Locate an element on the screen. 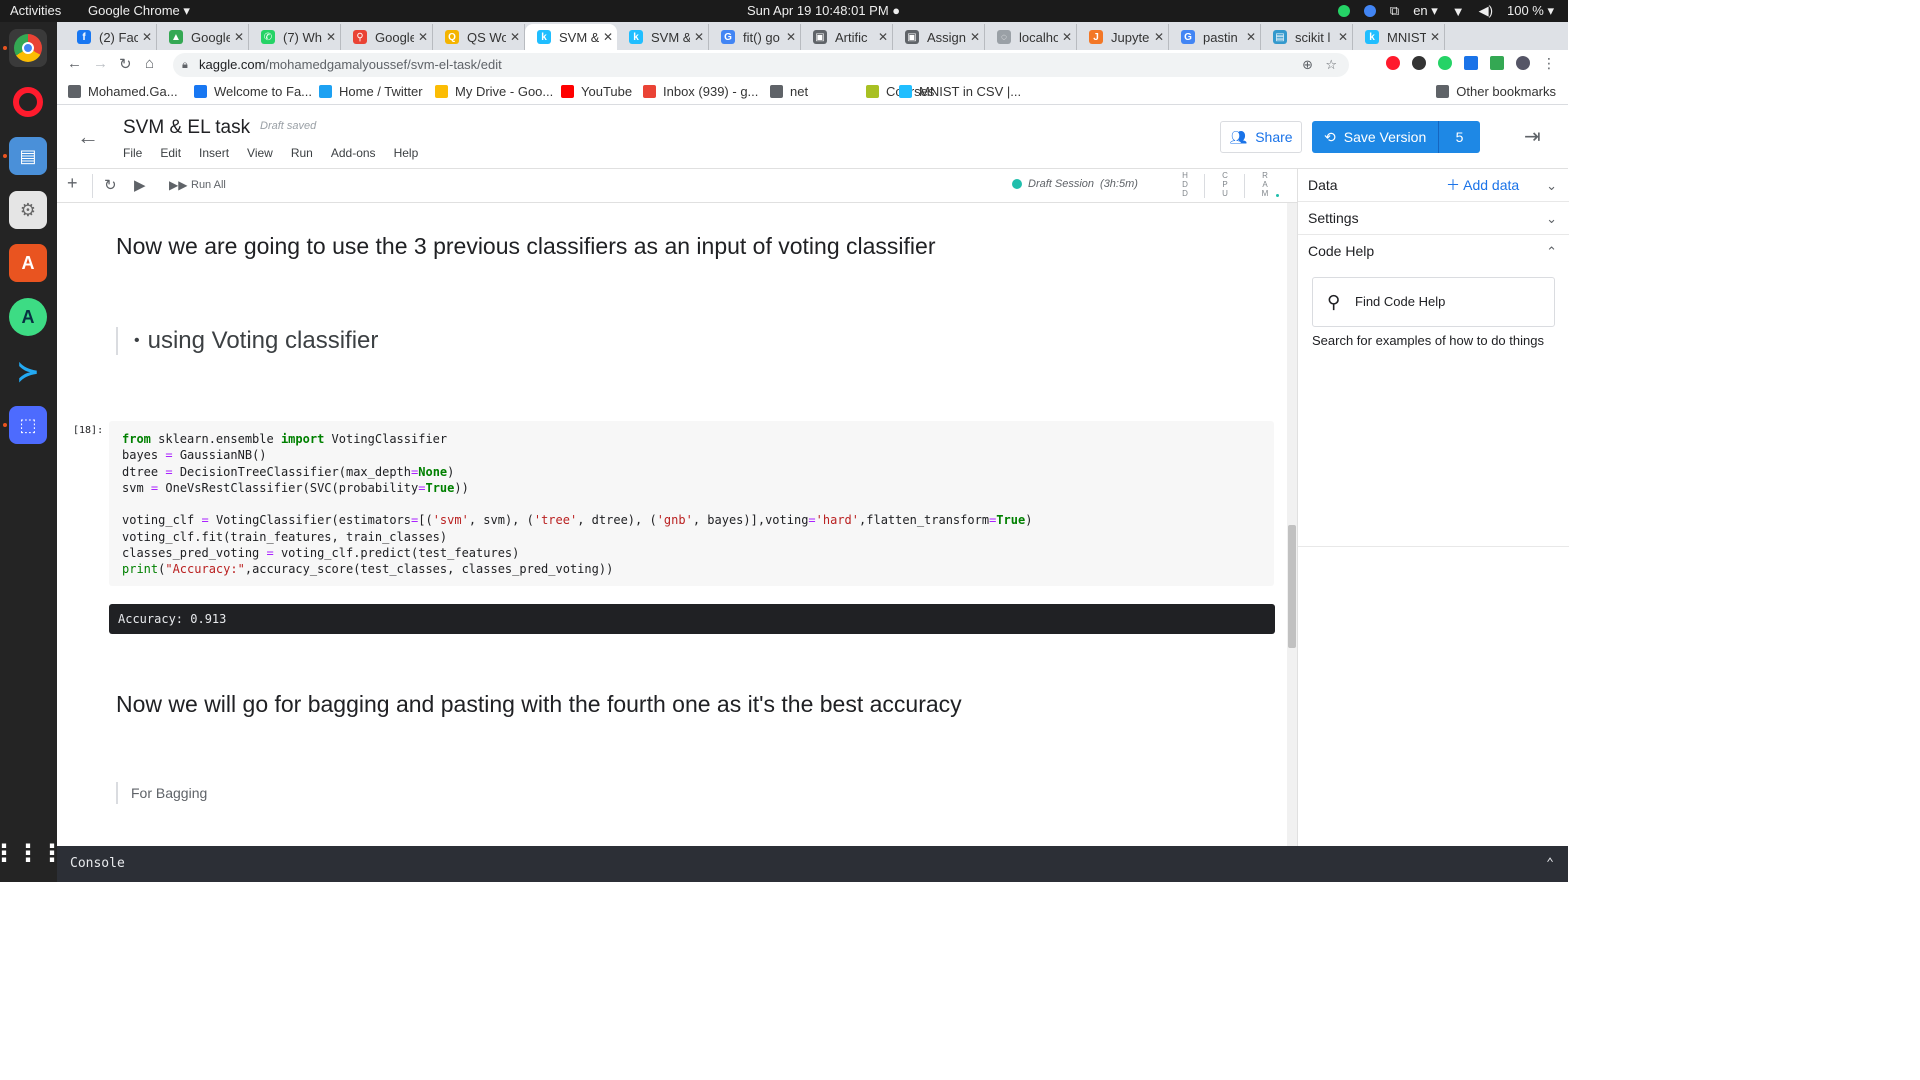 The height and width of the screenshot is (1080, 1920). whatsapp-extension-icon is located at coordinates (1445, 63).